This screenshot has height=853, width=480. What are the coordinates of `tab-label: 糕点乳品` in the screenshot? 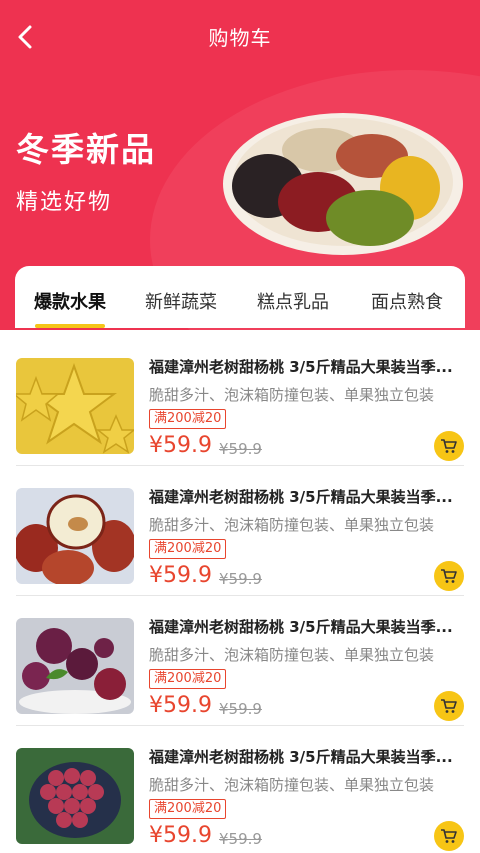 It's located at (293, 302).